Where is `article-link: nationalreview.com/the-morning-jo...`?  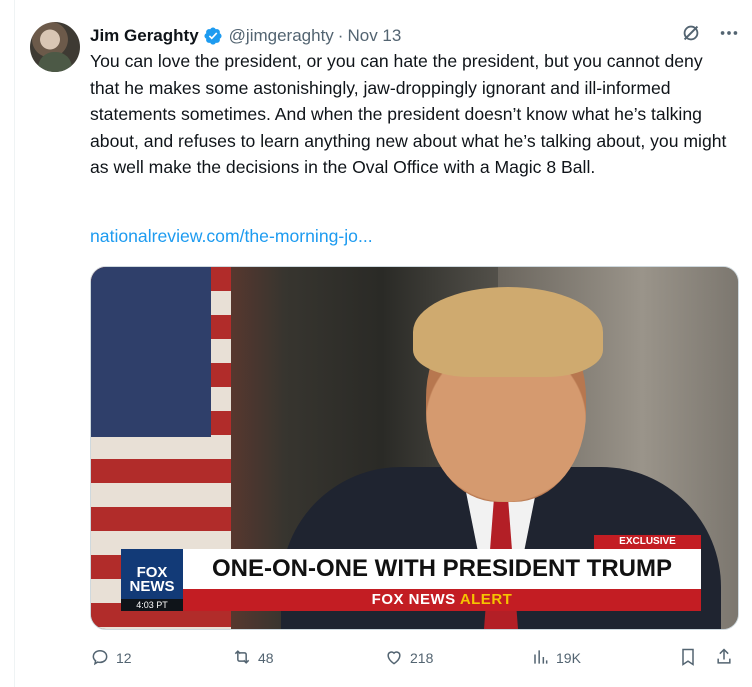 article-link: nationalreview.com/the-morning-jo... is located at coordinates (231, 236).